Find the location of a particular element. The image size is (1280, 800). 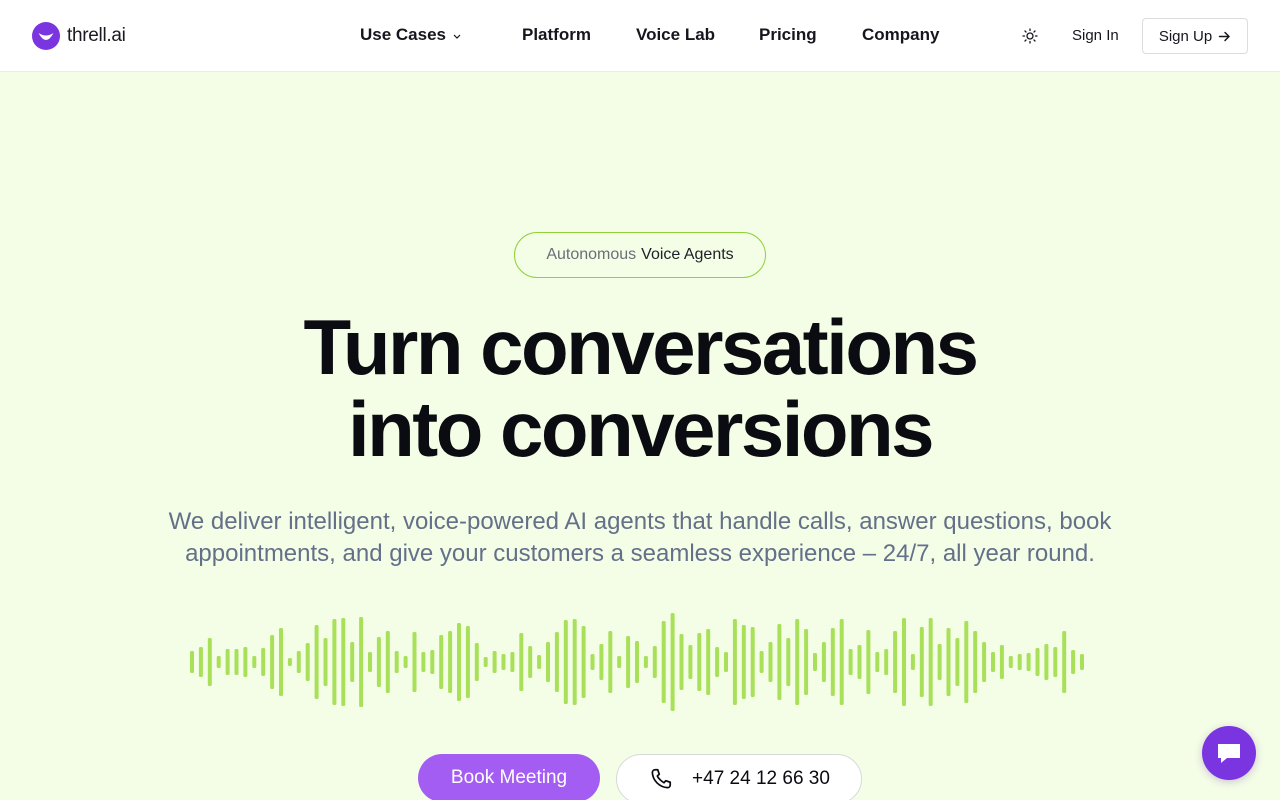

chat-widget-button is located at coordinates (1229, 753).